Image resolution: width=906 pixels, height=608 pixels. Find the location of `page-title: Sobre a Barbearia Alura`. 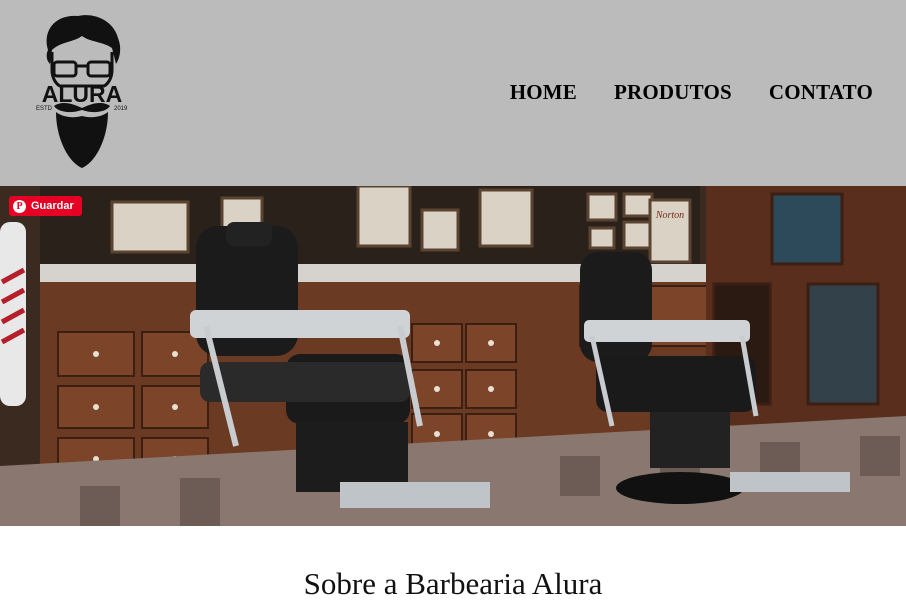

page-title: Sobre a Barbearia Alura is located at coordinates (453, 583).